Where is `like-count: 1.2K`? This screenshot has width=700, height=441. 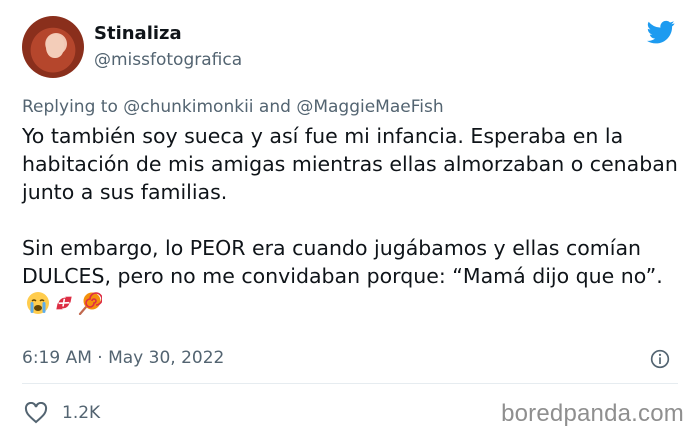
like-count: 1.2K is located at coordinates (81, 413).